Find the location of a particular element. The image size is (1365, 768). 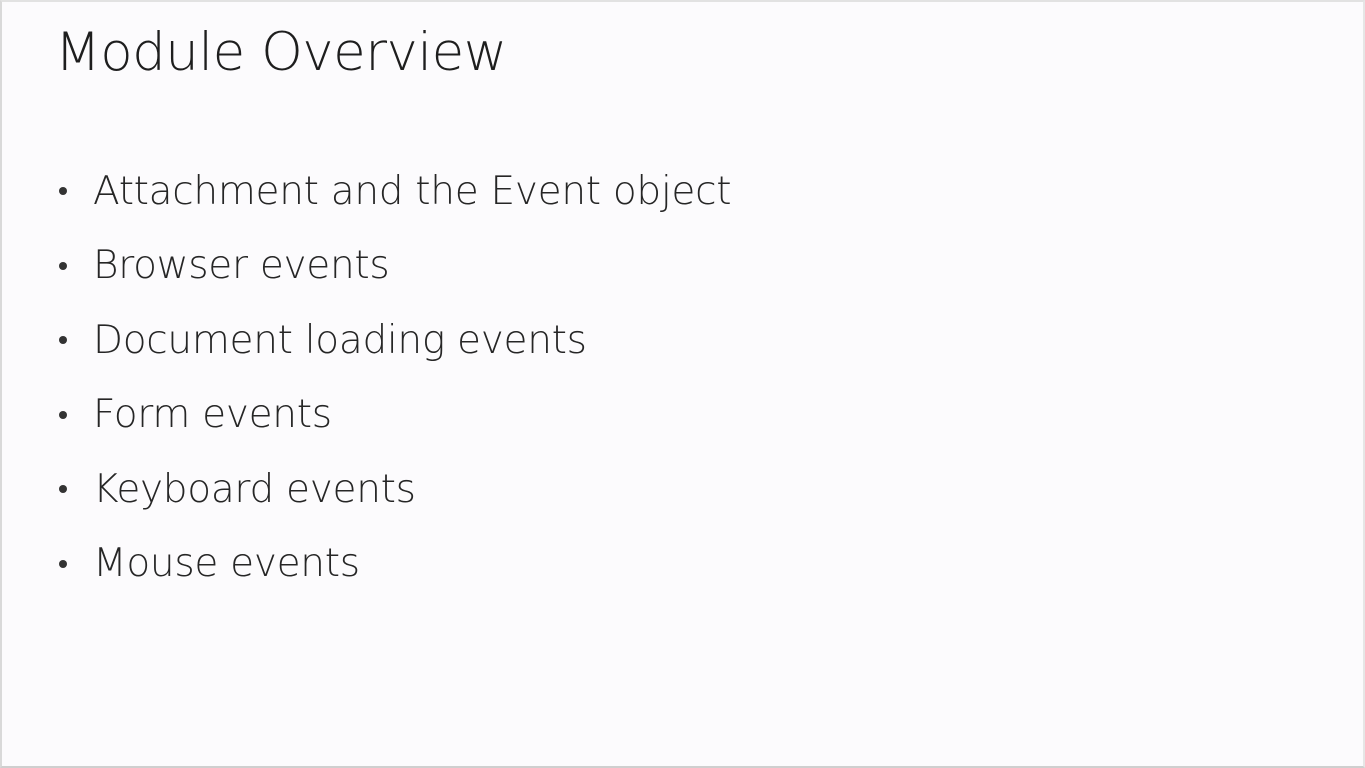

bullet-text: Attachment and the Event object is located at coordinates (412, 191).